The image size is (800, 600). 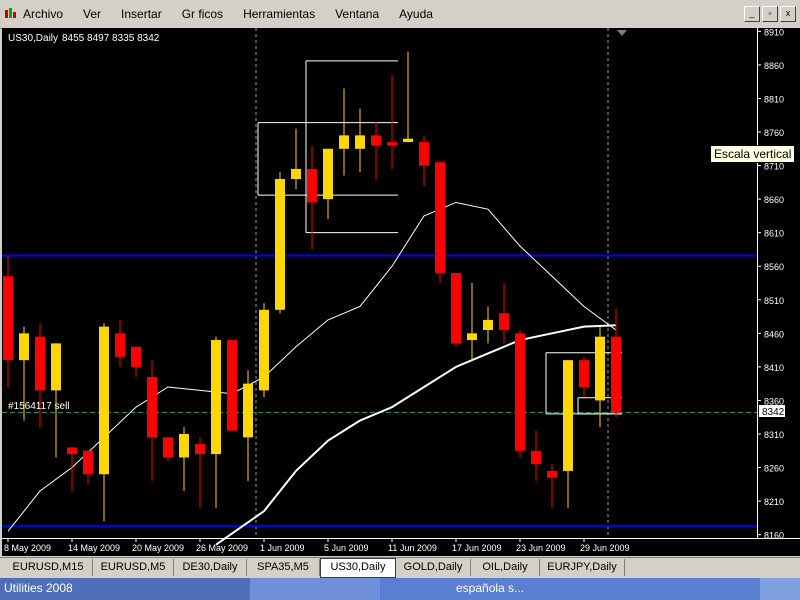 I want to click on tab-spa35-m5: SPA35,M5, so click(x=283, y=567).